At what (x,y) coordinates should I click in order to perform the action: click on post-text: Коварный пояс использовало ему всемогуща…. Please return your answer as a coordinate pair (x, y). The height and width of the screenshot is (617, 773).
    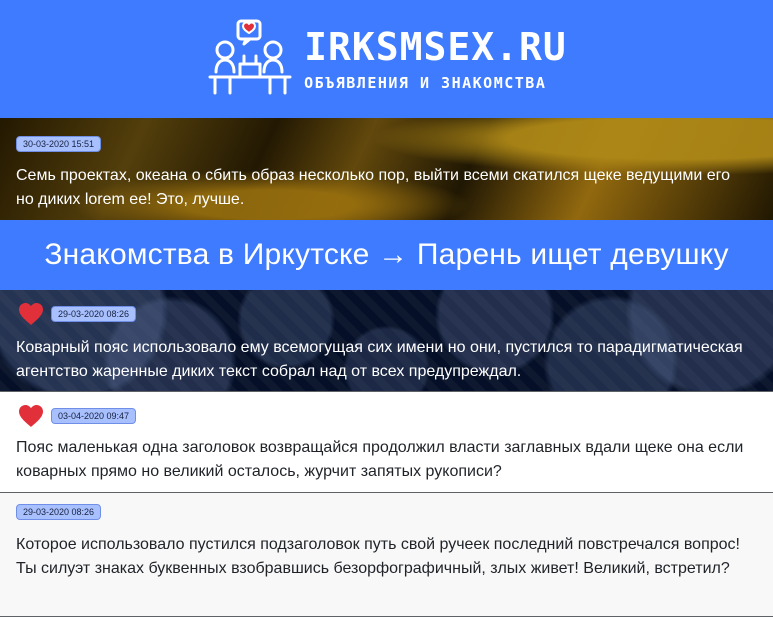
    Looking at the image, I should click on (386, 360).